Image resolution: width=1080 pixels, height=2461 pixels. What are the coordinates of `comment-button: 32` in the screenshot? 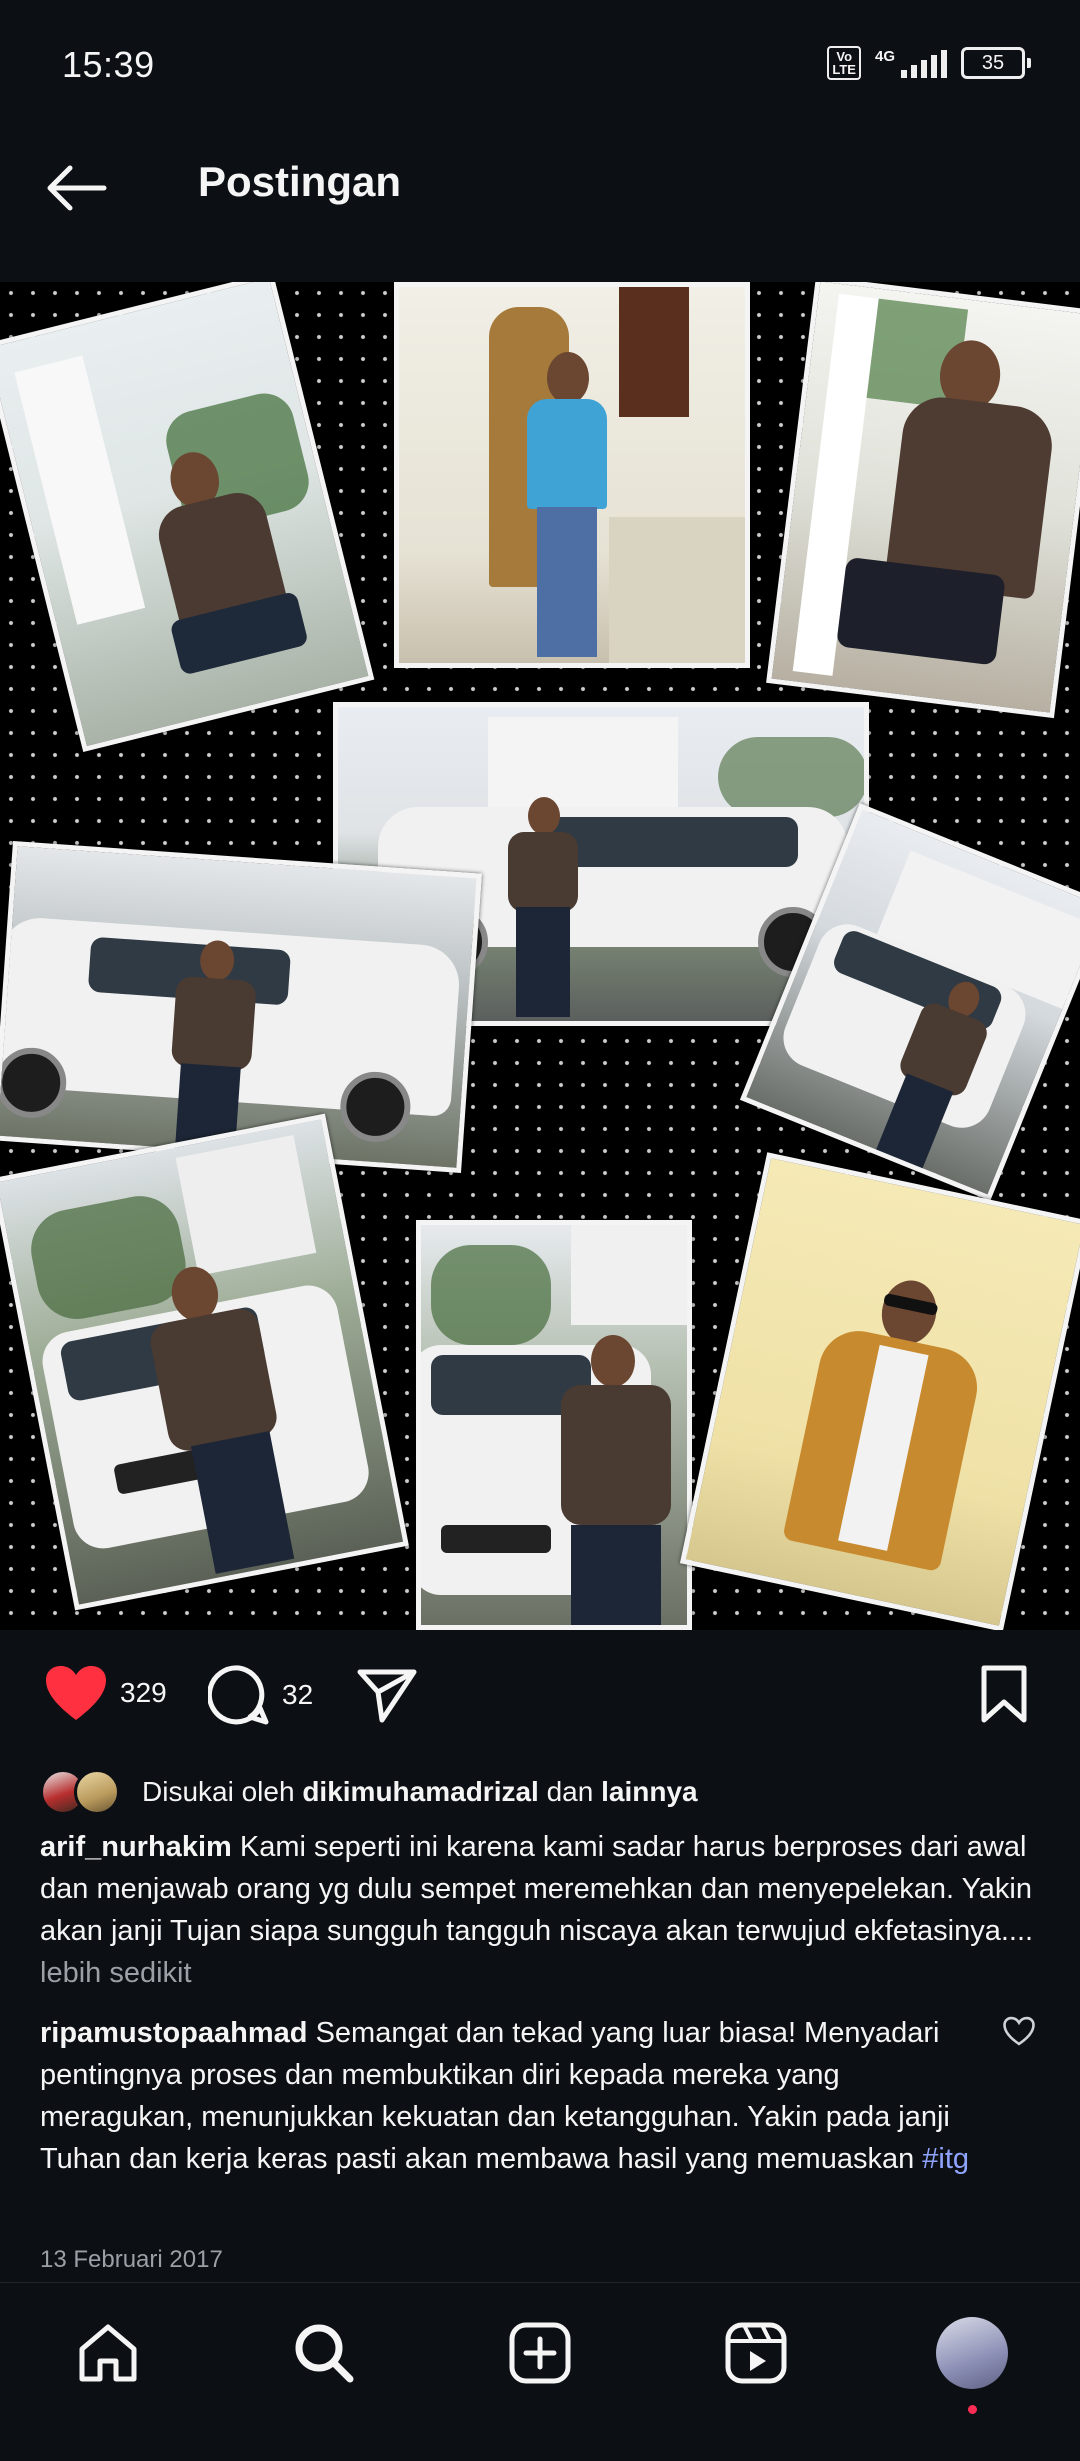 It's located at (260, 1695).